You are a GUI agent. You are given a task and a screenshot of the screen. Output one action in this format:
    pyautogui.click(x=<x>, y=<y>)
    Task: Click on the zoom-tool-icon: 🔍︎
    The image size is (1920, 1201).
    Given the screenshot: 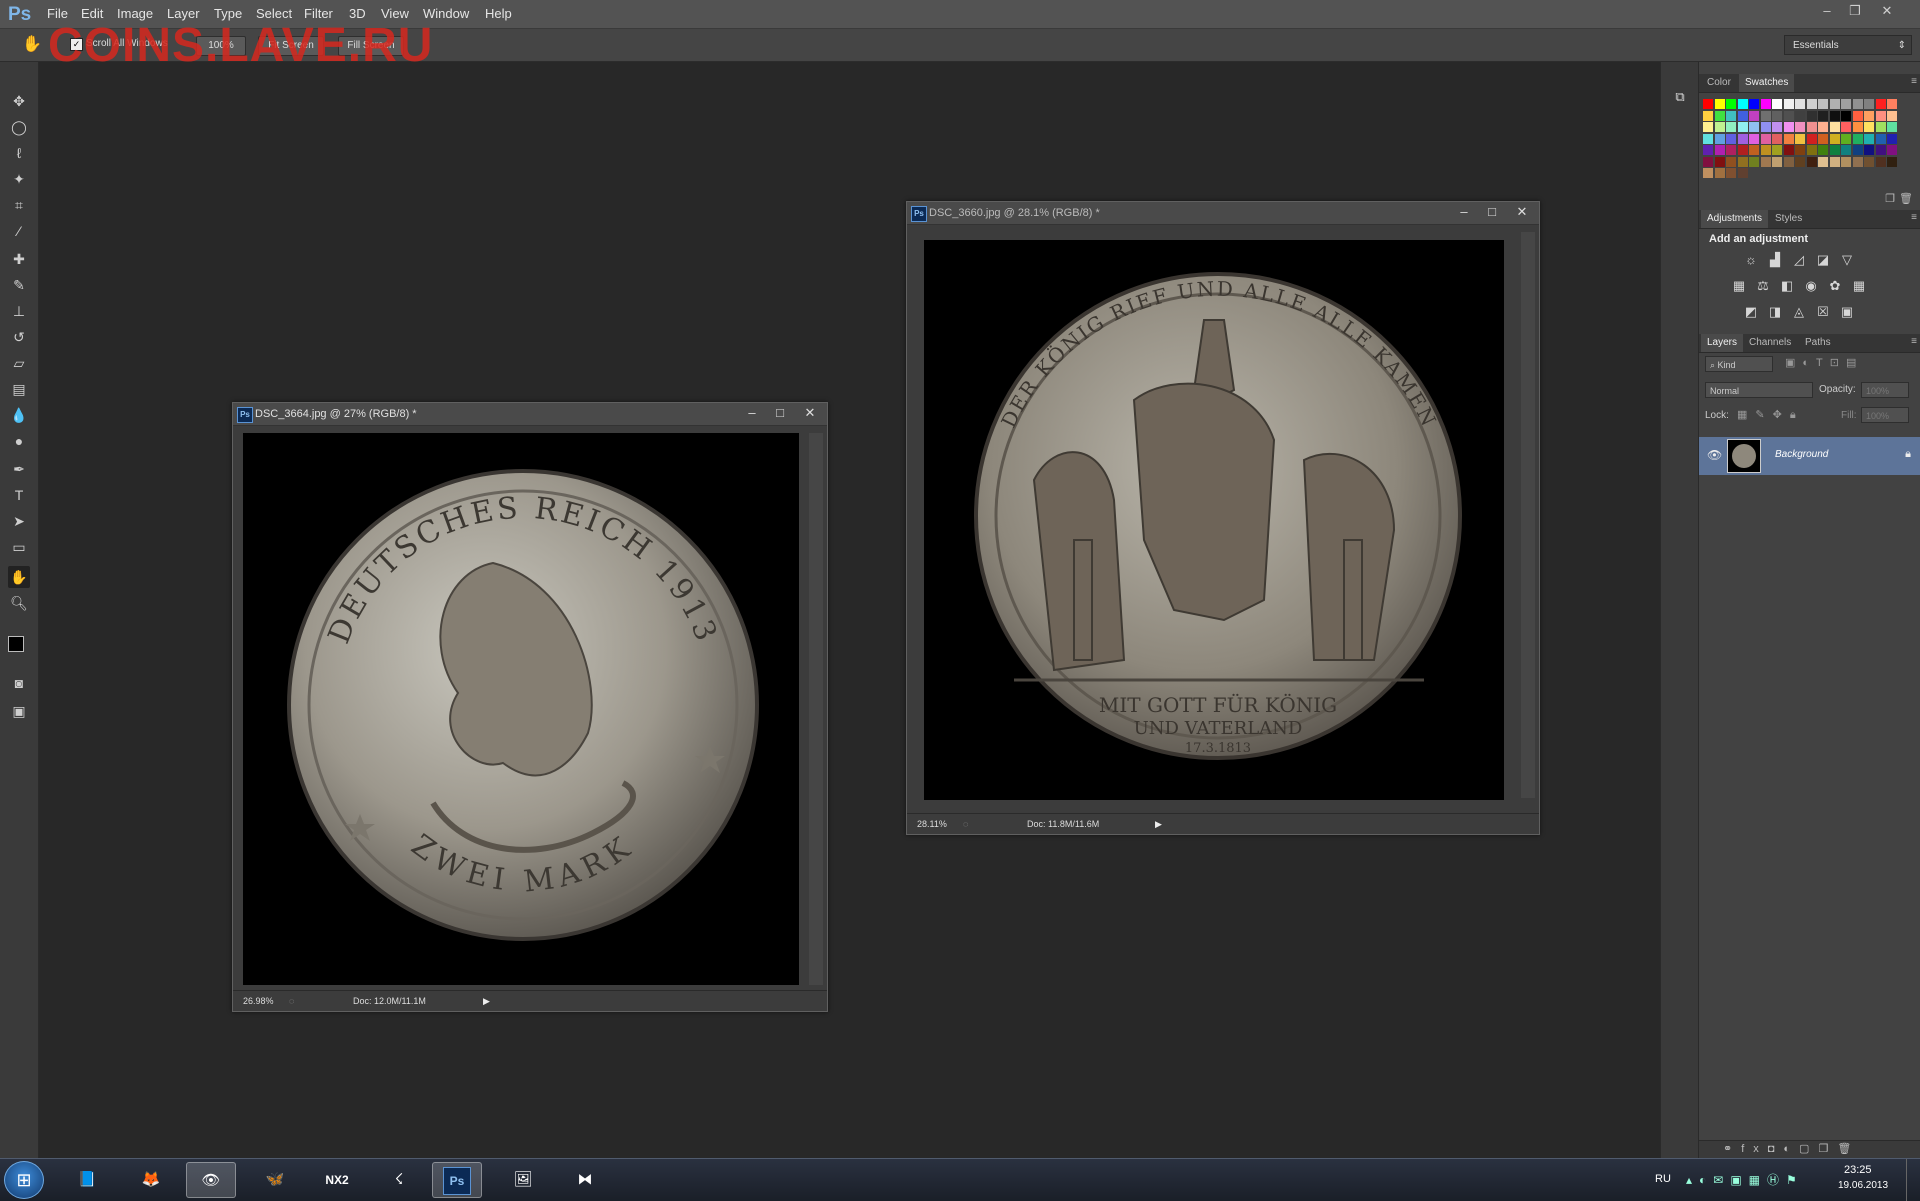 What is the action you would take?
    pyautogui.click(x=19, y=603)
    